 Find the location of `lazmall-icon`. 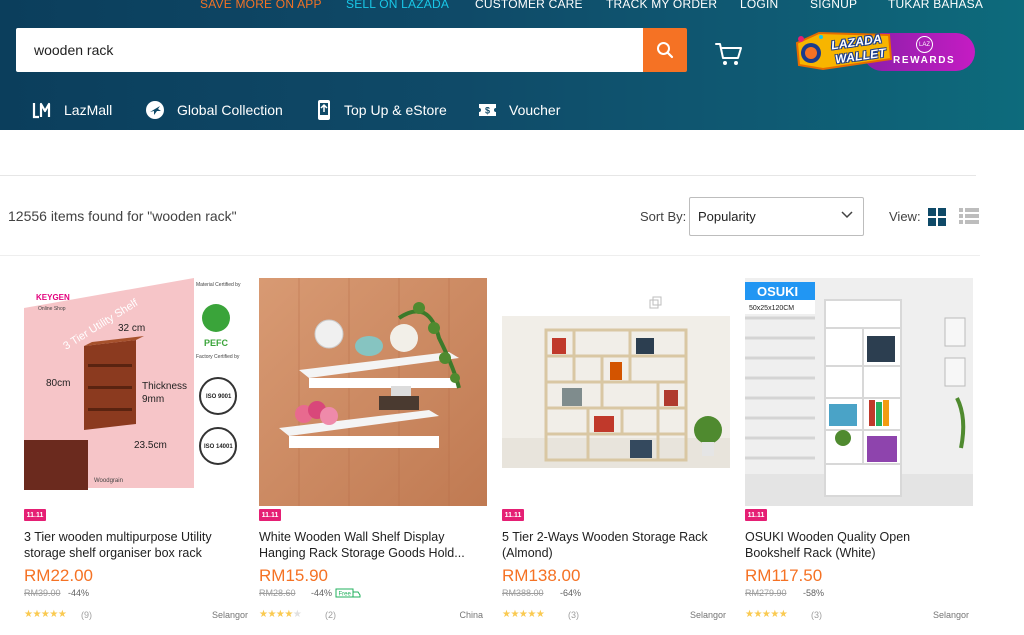

lazmall-icon is located at coordinates (41, 110).